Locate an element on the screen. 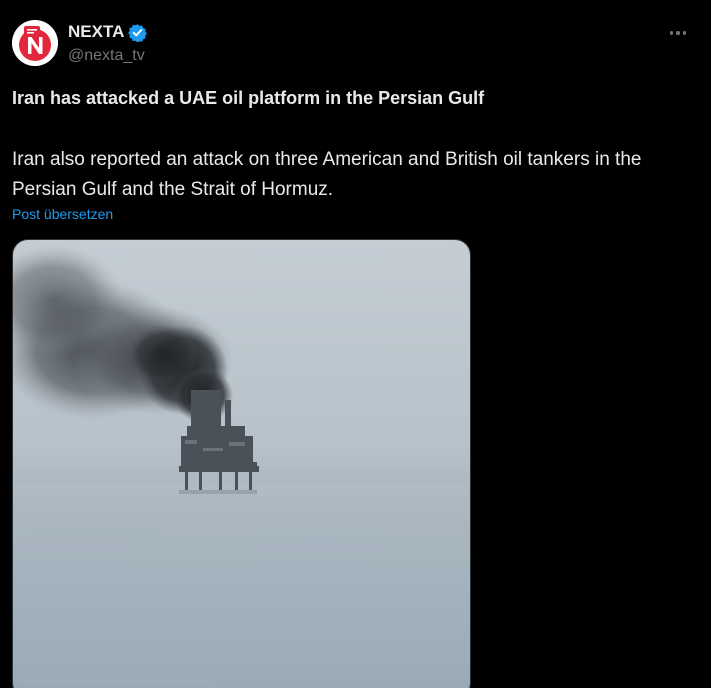  more-options-button is located at coordinates (678, 33).